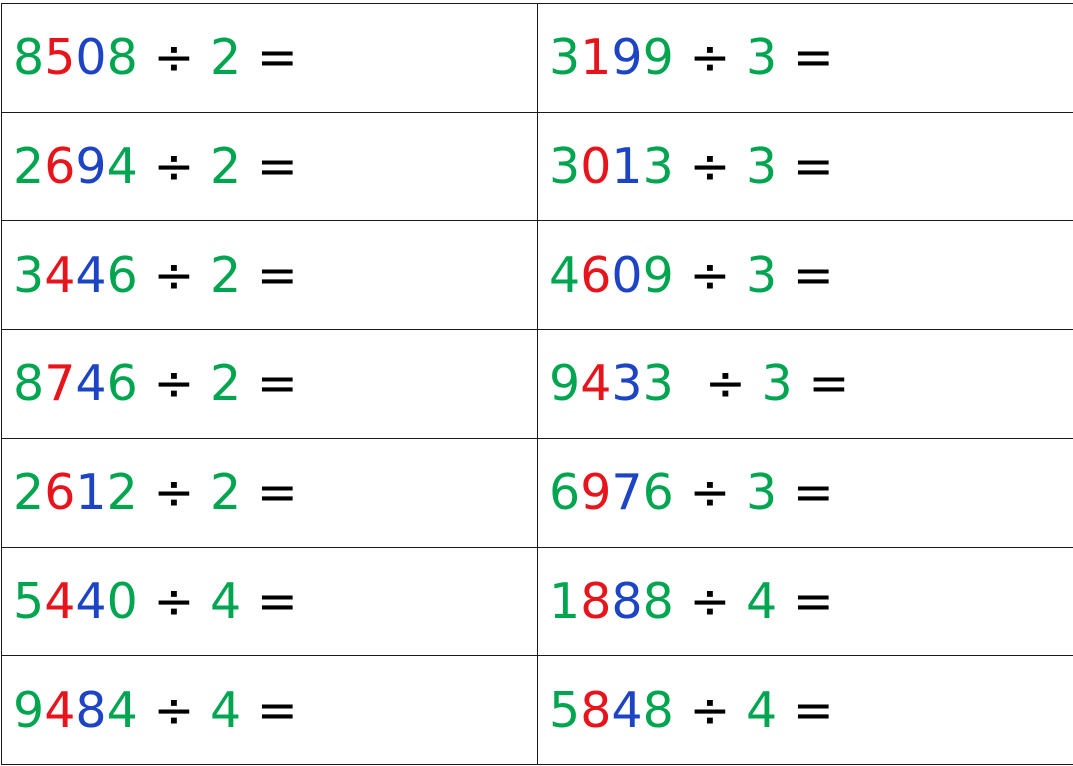 The width and height of the screenshot is (1073, 766). I want to click on problem-row: 5440 ÷ 4 = 1888 ÷ 4 =, so click(537, 601).